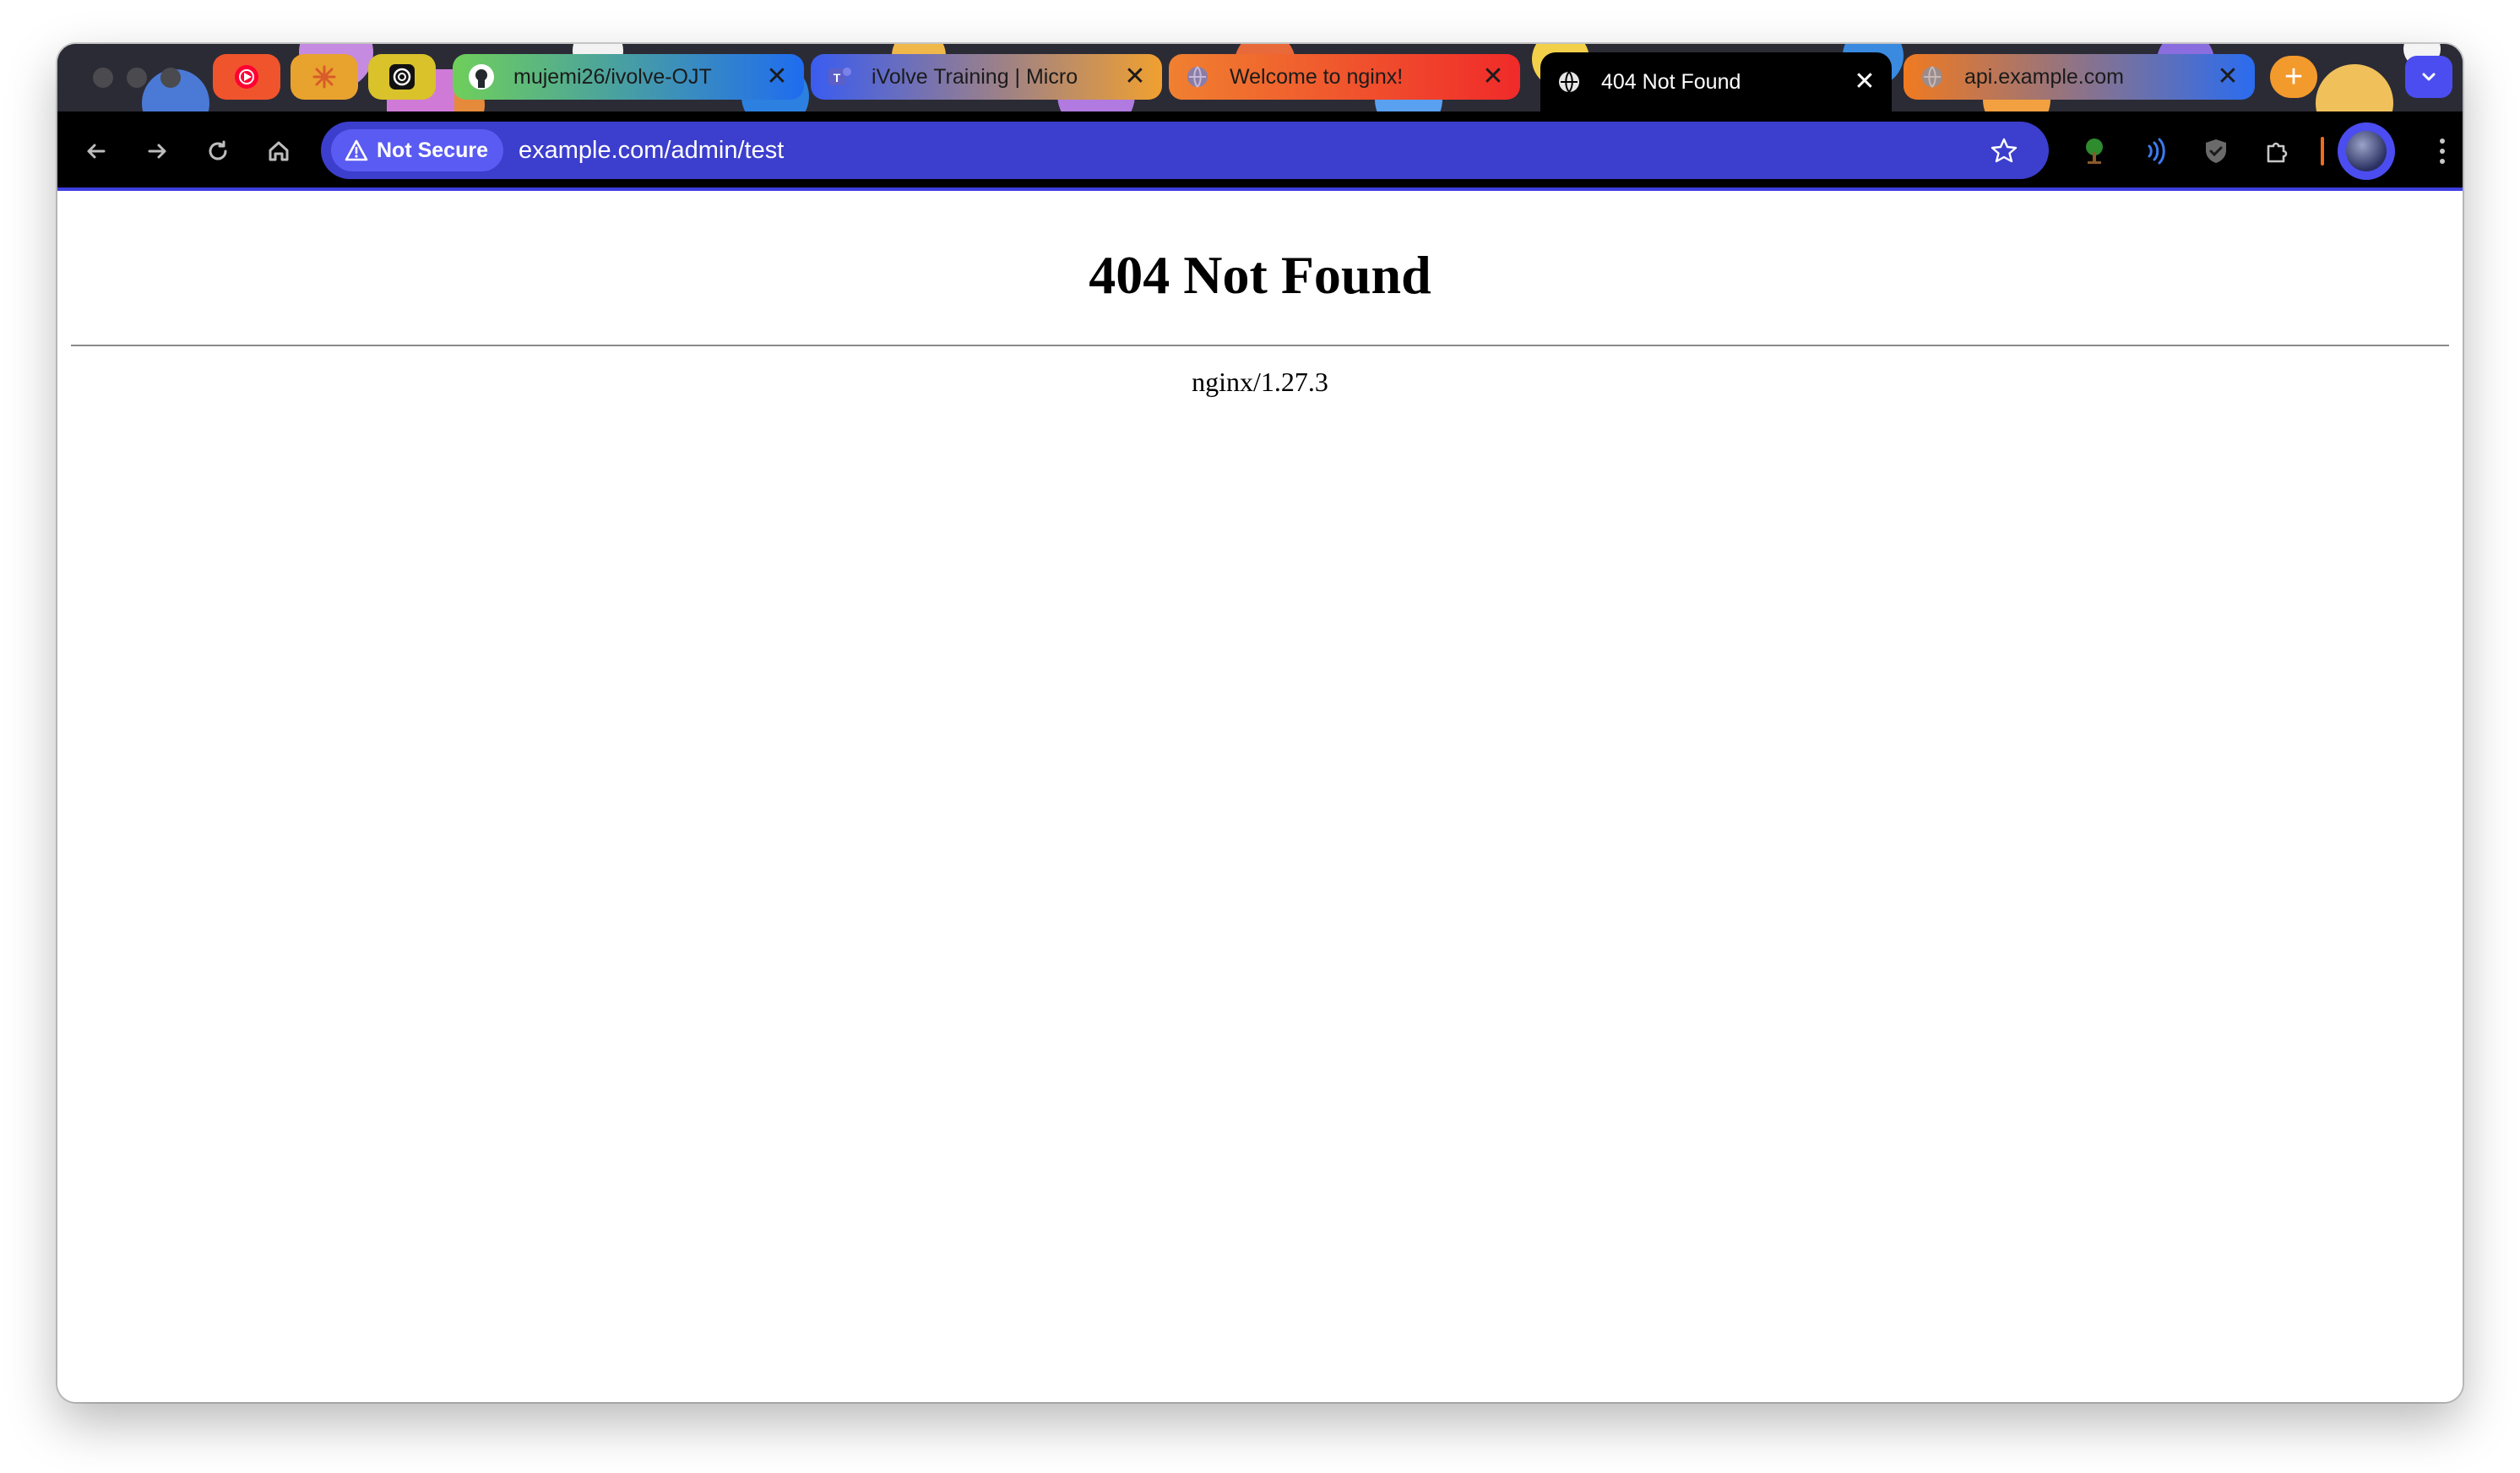  I want to click on read-aloud-extension-icon, so click(2155, 151).